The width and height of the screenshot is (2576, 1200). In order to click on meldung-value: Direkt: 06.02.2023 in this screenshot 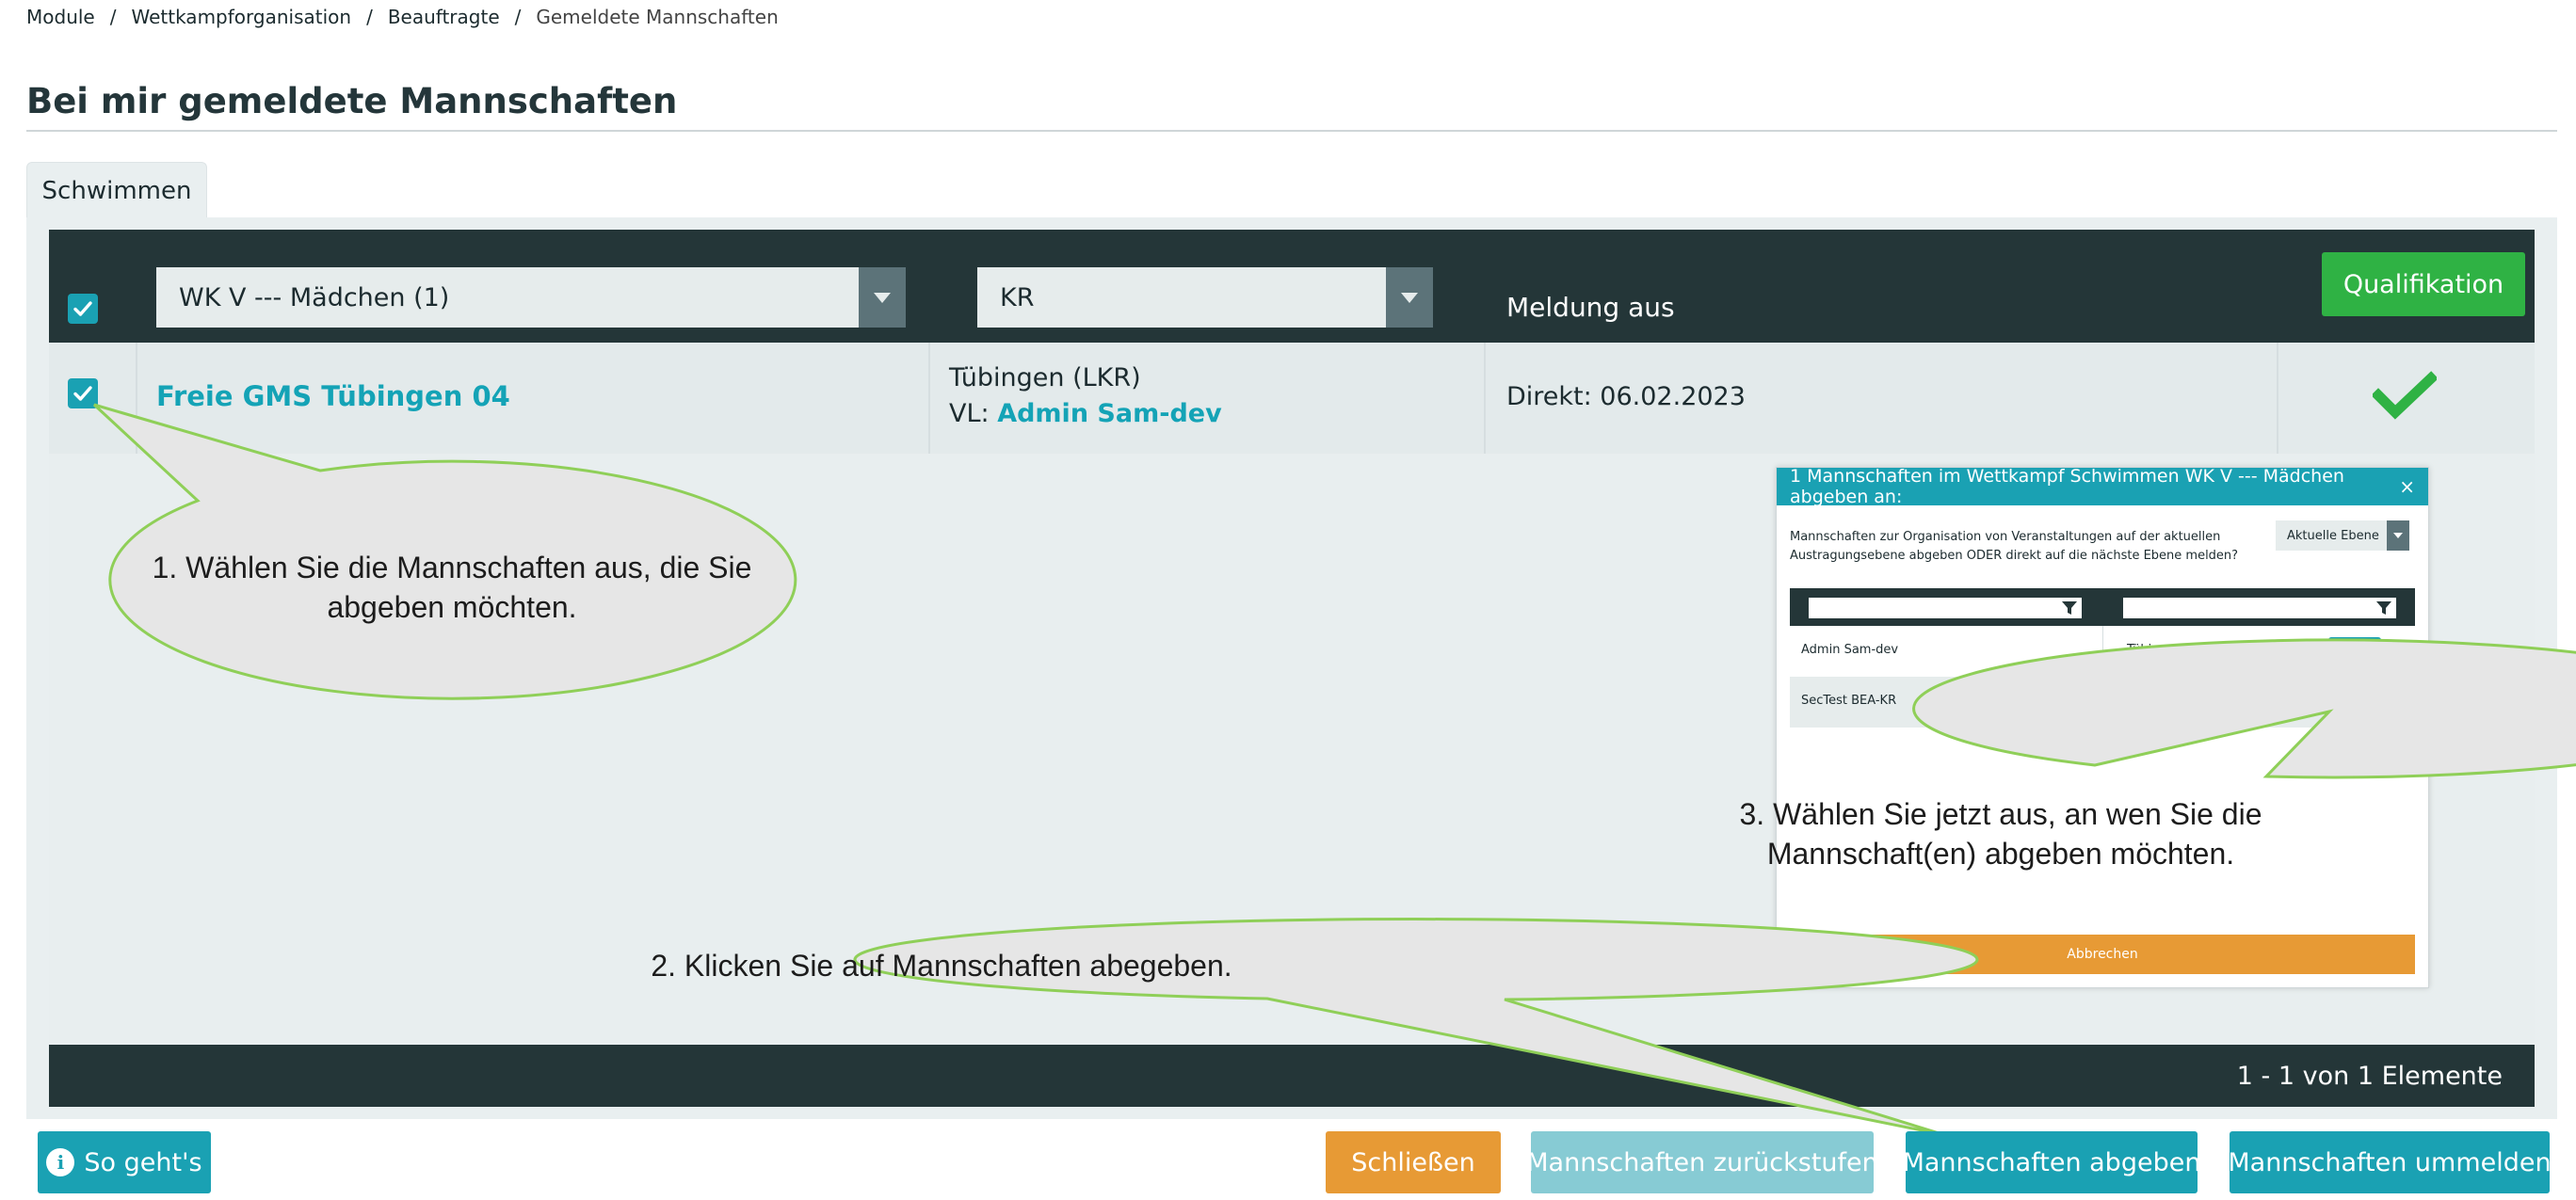, I will do `click(1626, 396)`.